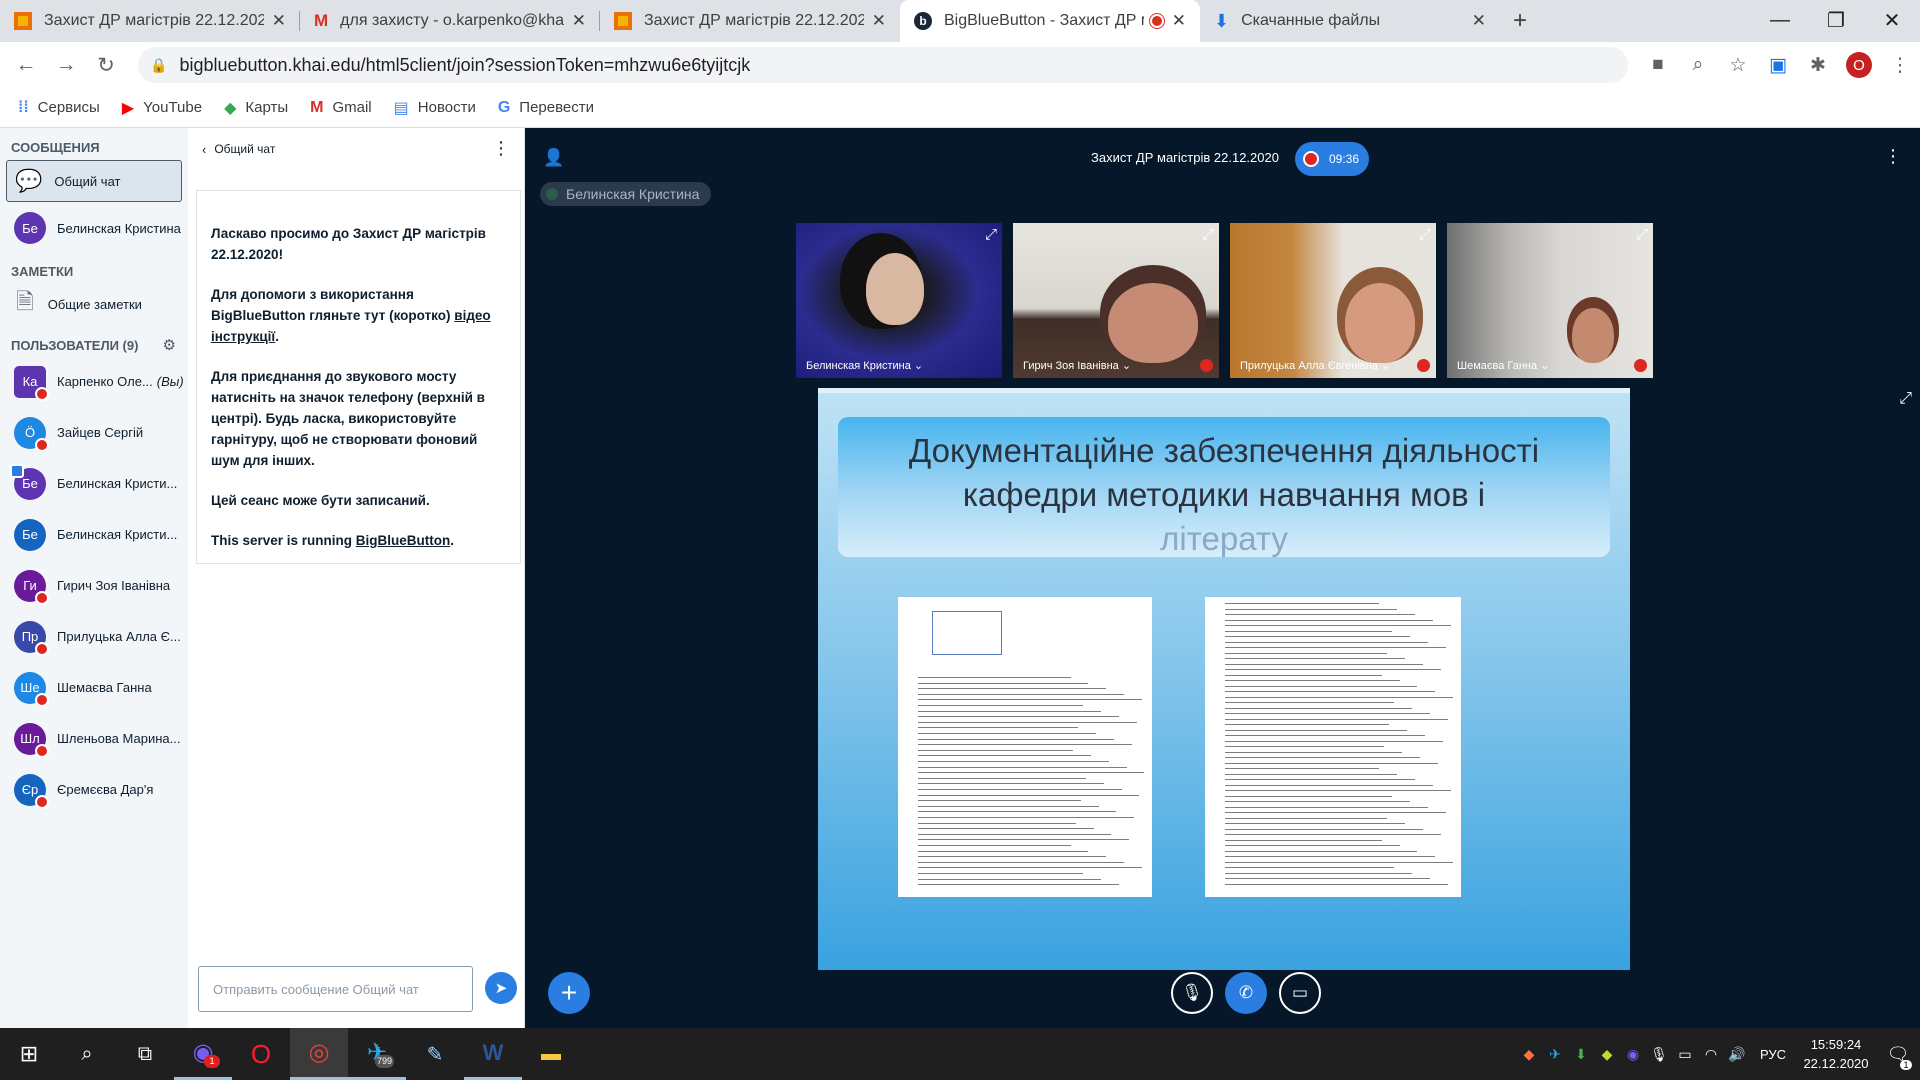 Image resolution: width=1920 pixels, height=1080 pixels. Describe the element at coordinates (1050, 21) in the screenshot. I see `browser-tab-active: b BigBlueButton - Захист ДР м ✕` at that location.